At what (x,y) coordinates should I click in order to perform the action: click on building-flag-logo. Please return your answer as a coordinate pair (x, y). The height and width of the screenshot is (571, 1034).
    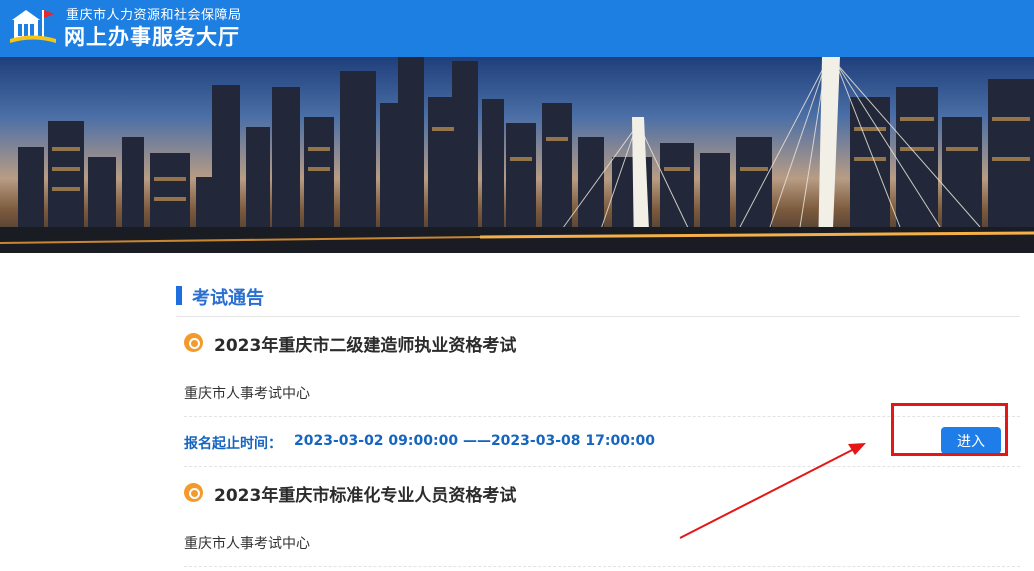
    Looking at the image, I should click on (33, 26).